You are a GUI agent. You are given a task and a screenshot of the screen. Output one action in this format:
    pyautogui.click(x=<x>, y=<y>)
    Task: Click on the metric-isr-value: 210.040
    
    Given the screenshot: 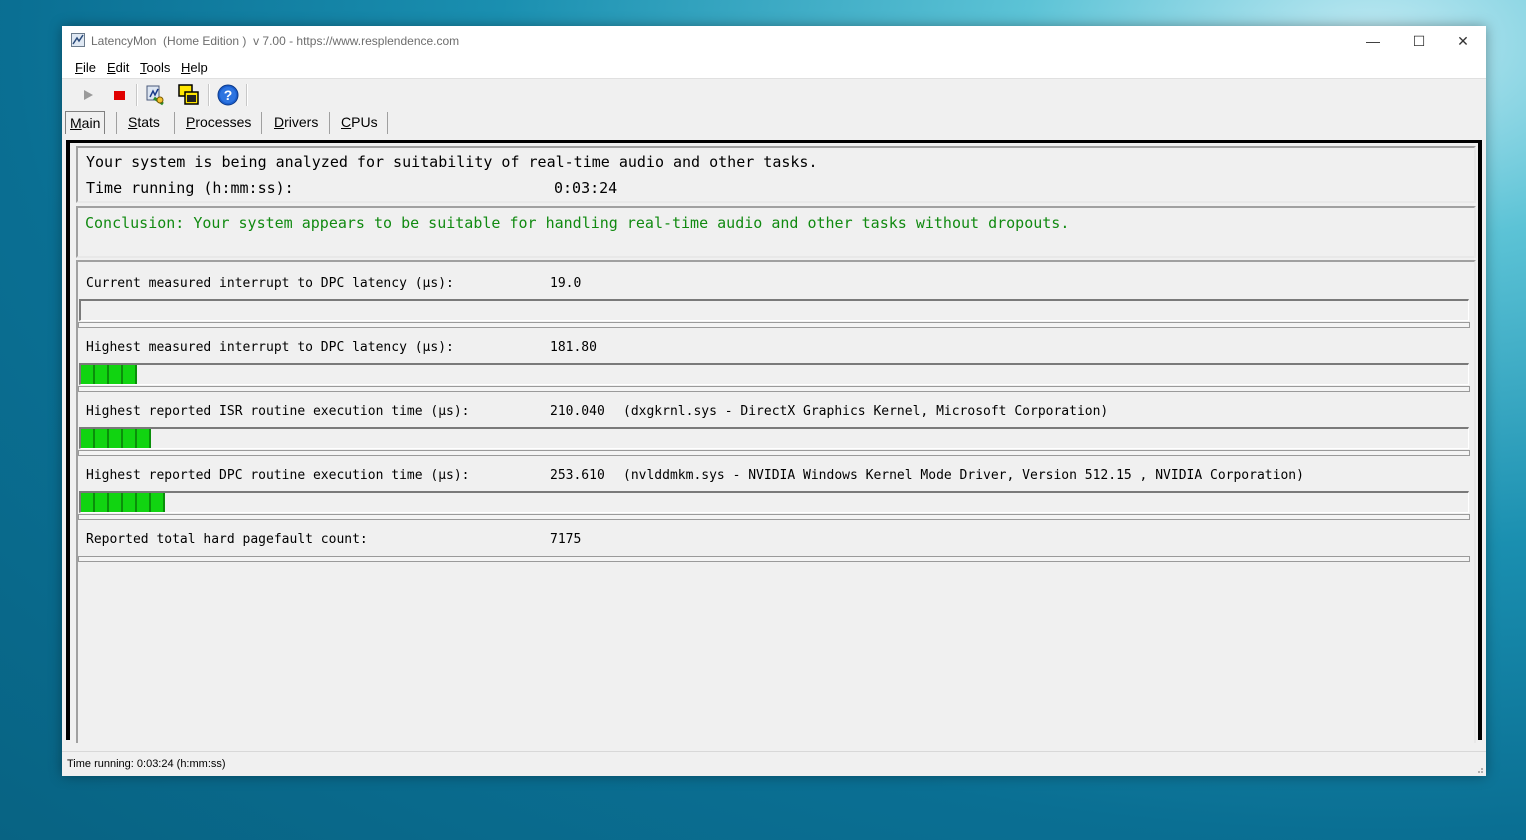 What is the action you would take?
    pyautogui.click(x=577, y=411)
    